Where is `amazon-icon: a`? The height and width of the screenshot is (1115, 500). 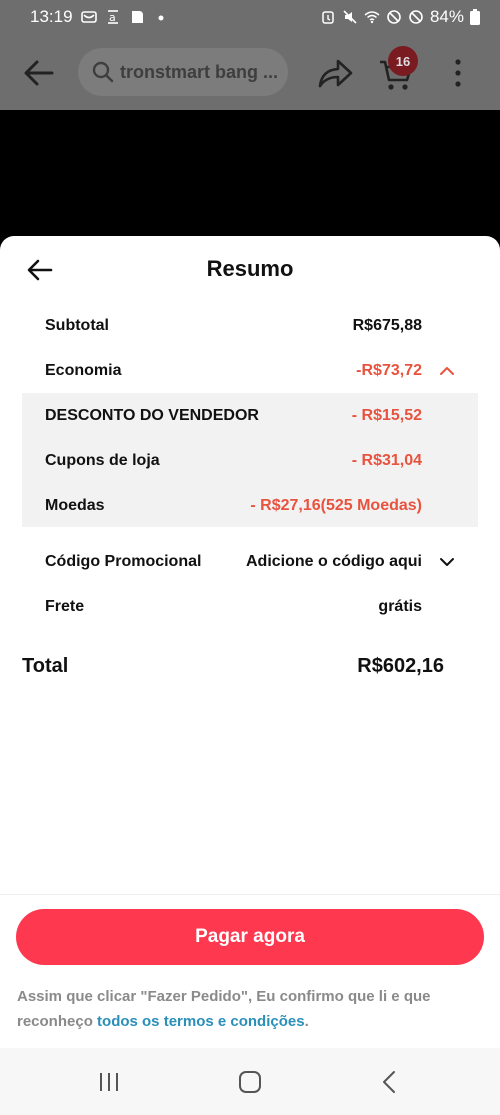
amazon-icon: a is located at coordinates (112, 17).